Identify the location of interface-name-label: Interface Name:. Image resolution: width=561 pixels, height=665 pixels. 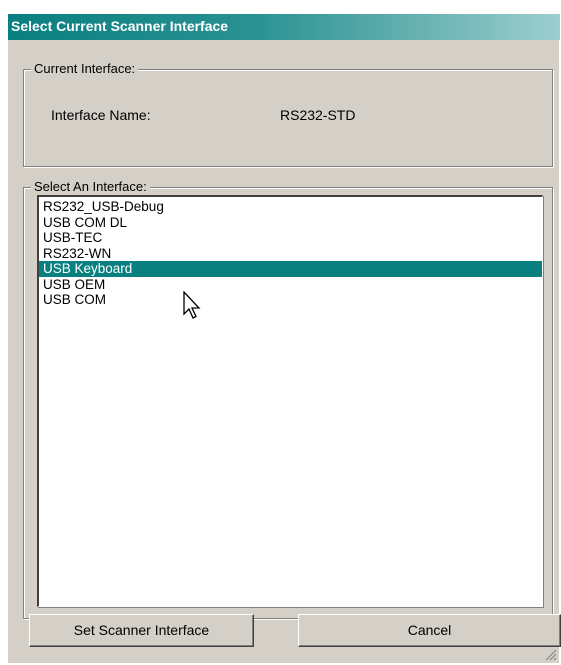
(101, 115).